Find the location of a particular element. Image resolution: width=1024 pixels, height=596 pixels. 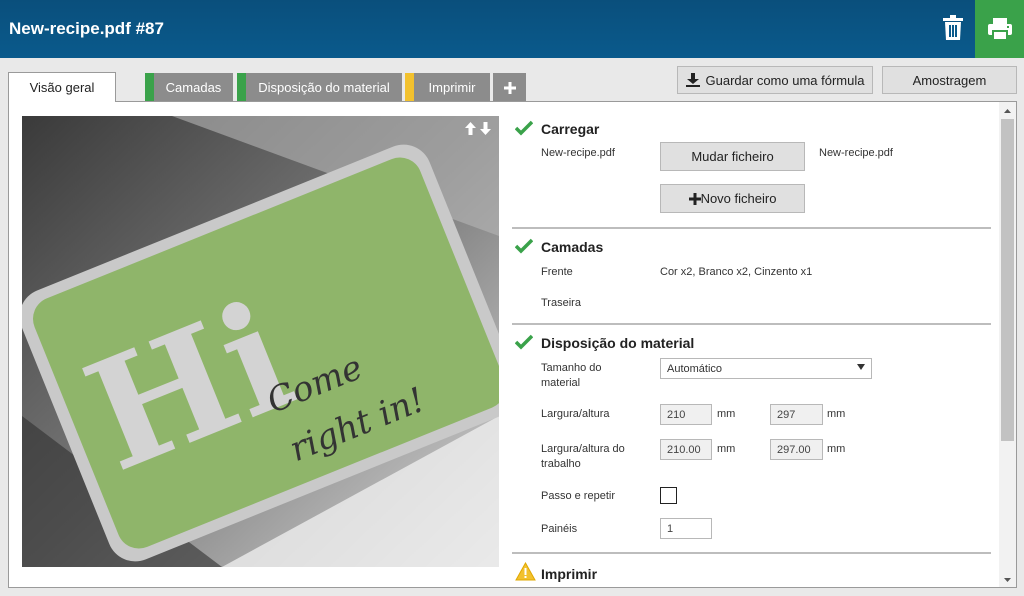

job-height-input: 297.00 is located at coordinates (796, 449).